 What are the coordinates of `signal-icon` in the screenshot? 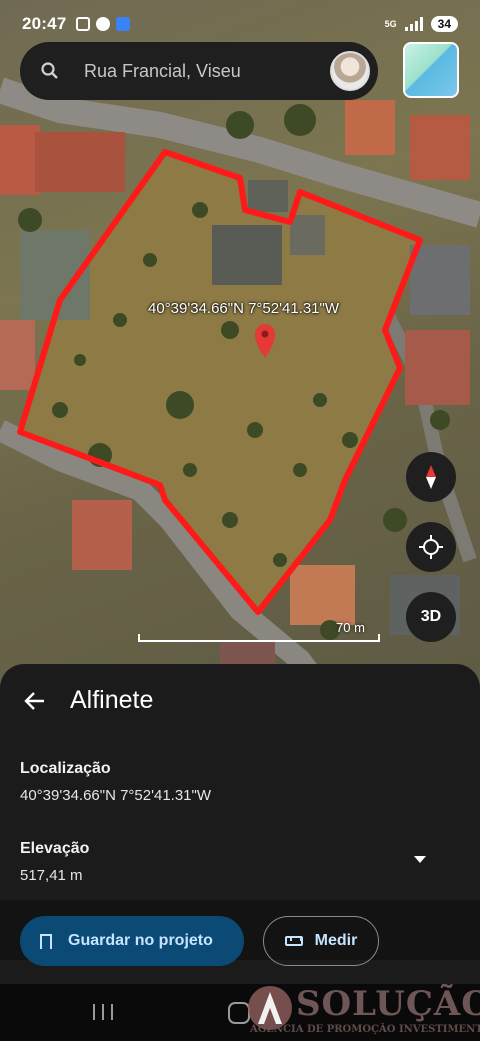 It's located at (413, 24).